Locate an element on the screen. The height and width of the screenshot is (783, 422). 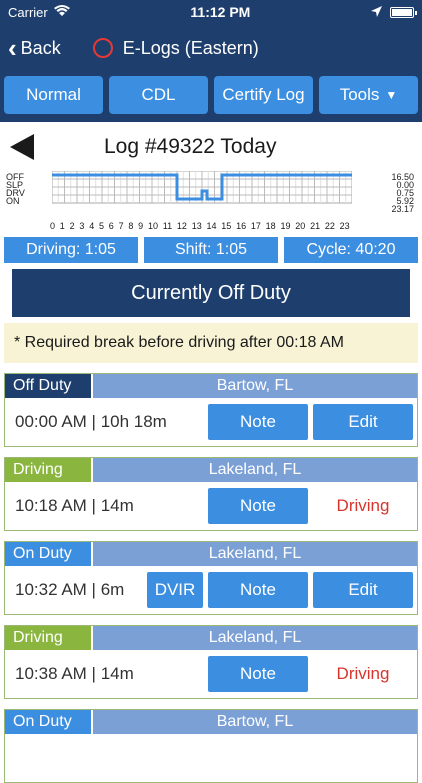
graph-hour-label: 20 is located at coordinates (300, 226).